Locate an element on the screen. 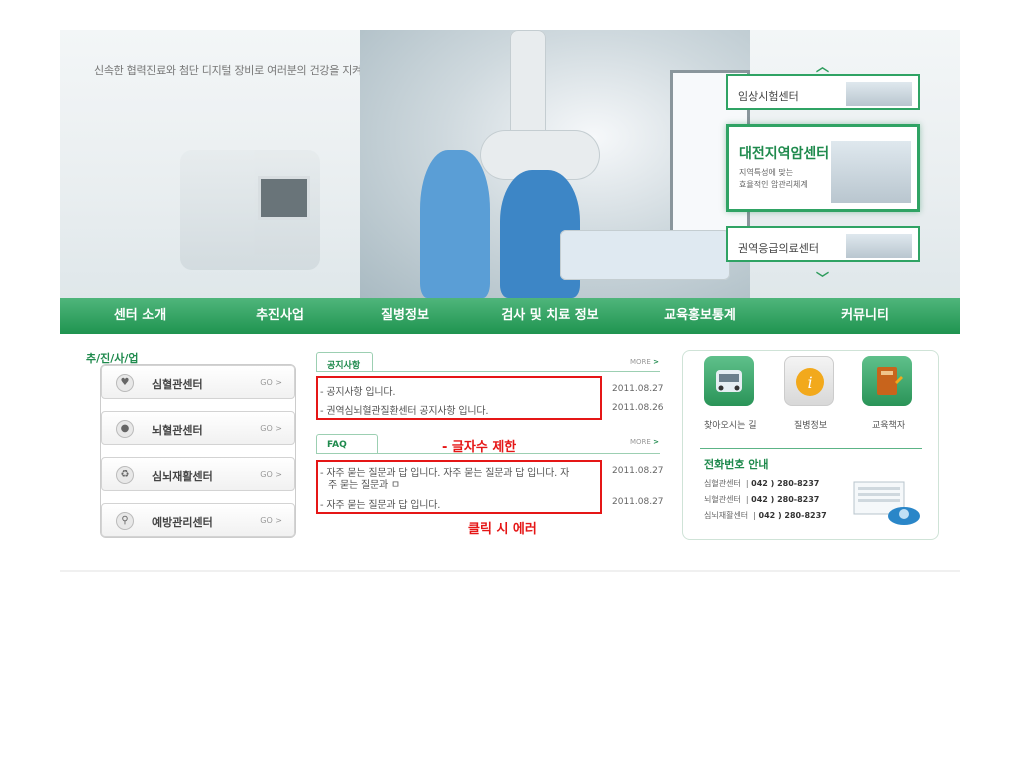 The width and height of the screenshot is (1024, 768). phone-row: 뇌혈관센터 | 042 ) 280-8237 is located at coordinates (762, 499).